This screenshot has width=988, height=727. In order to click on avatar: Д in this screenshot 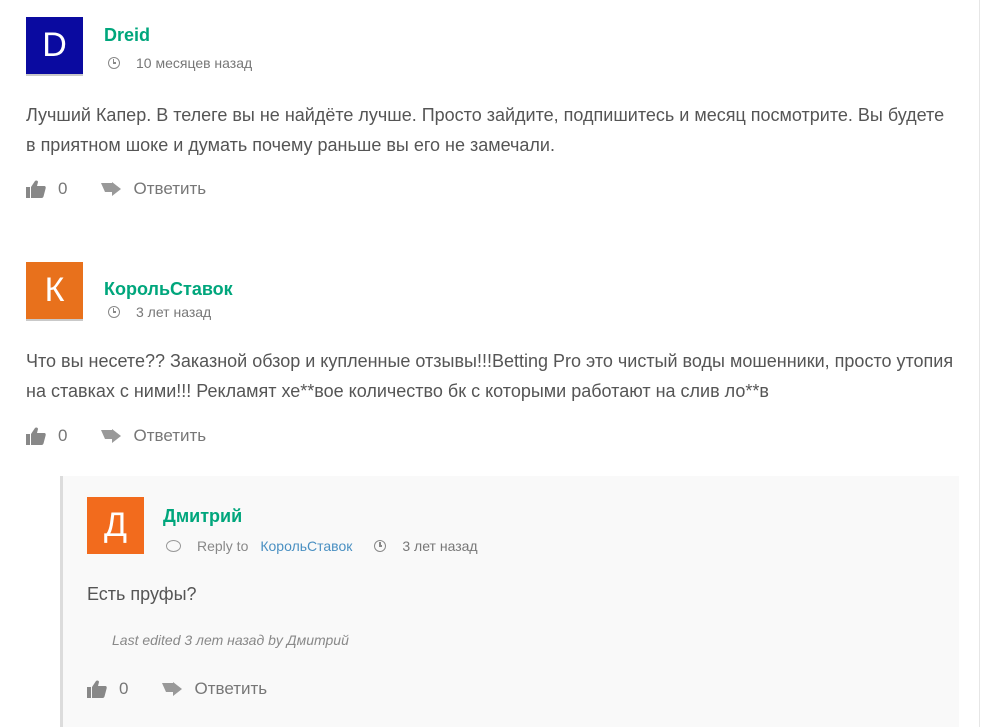, I will do `click(115, 525)`.